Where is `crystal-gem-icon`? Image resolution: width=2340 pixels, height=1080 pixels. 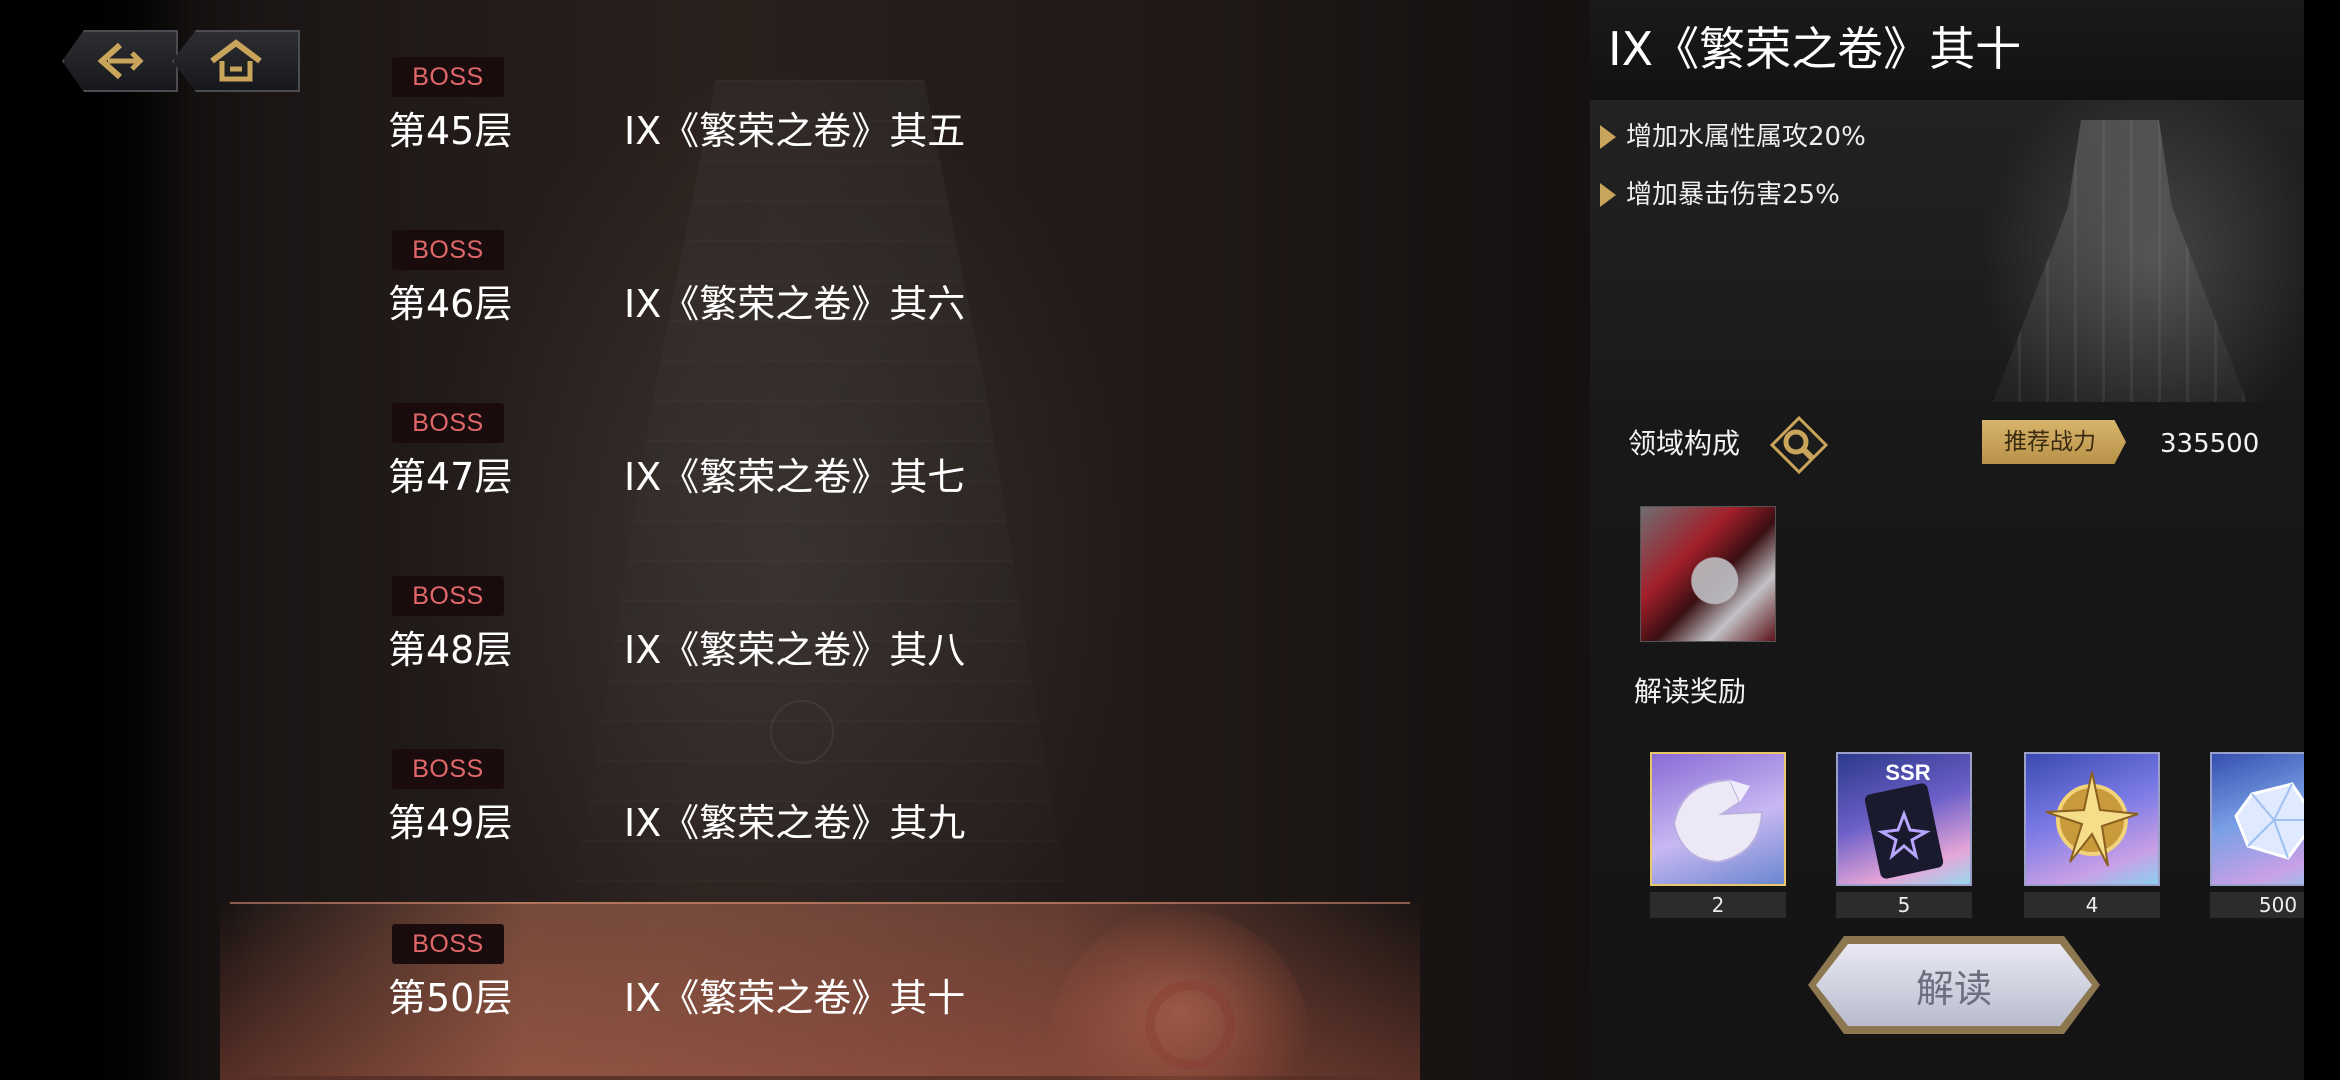
crystal-gem-icon is located at coordinates (2269, 821).